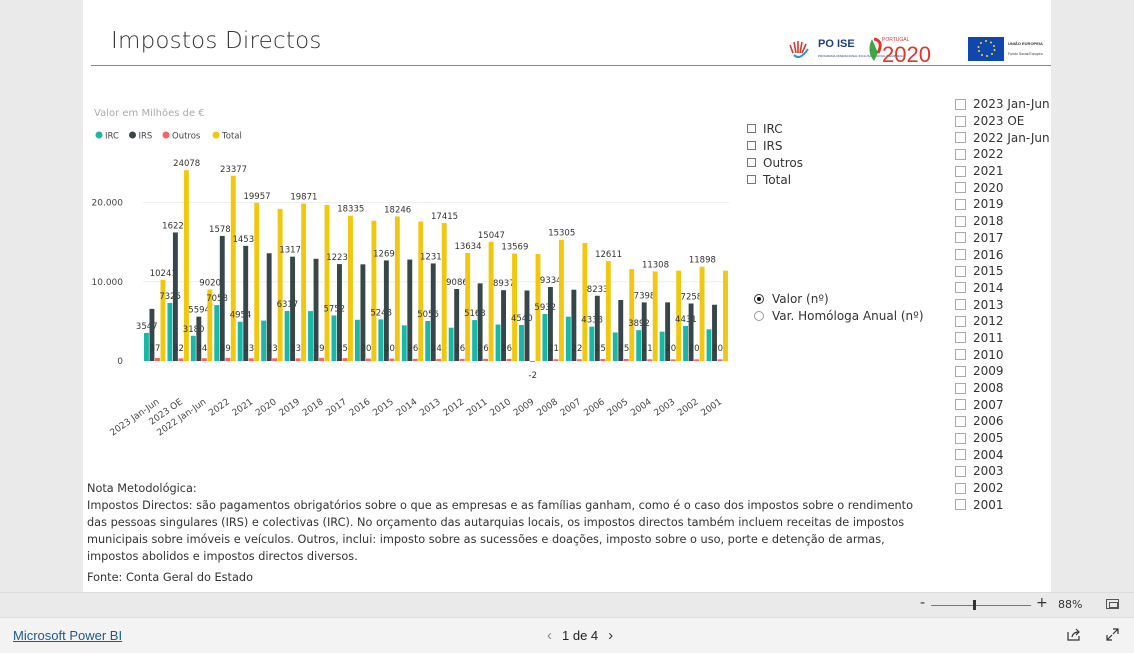  I want to click on year-slicer-item: 2009, so click(1002, 371).